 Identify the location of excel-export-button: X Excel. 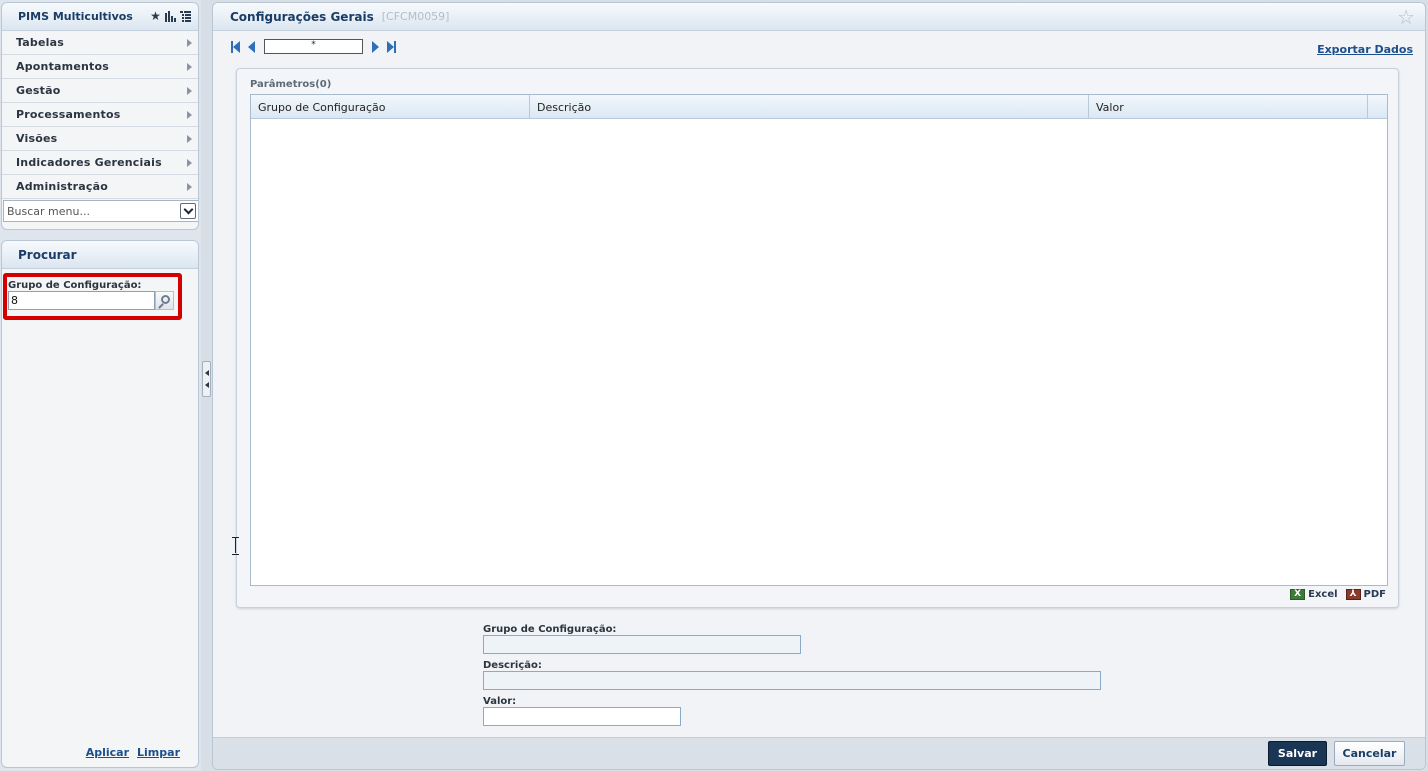
(1314, 594).